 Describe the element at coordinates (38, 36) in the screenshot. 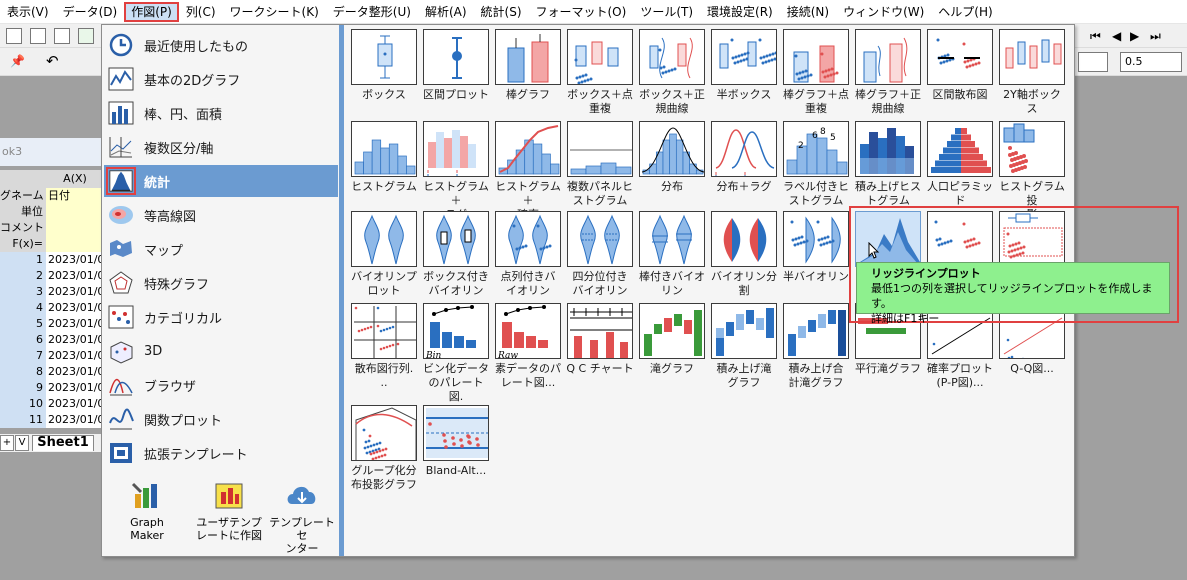

I see `open-icon` at that location.